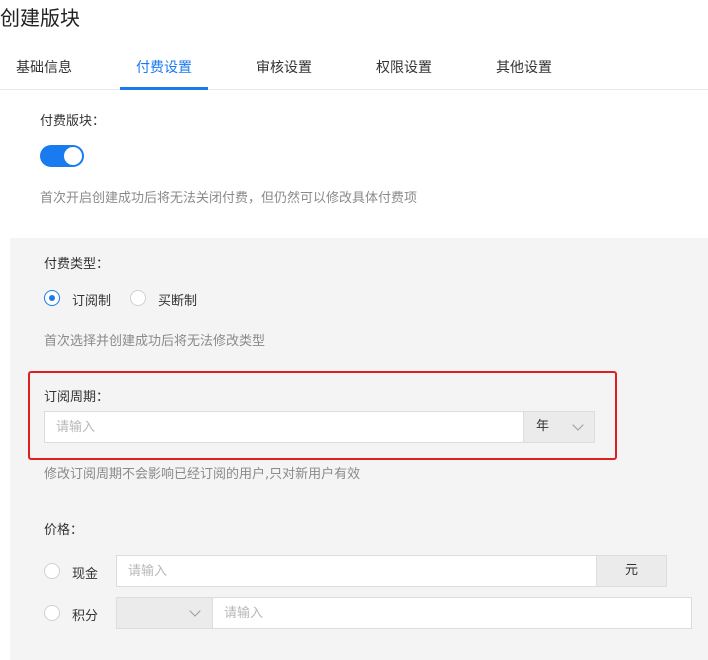 Image resolution: width=708 pixels, height=660 pixels. I want to click on price-label: 价格：, so click(64, 530).